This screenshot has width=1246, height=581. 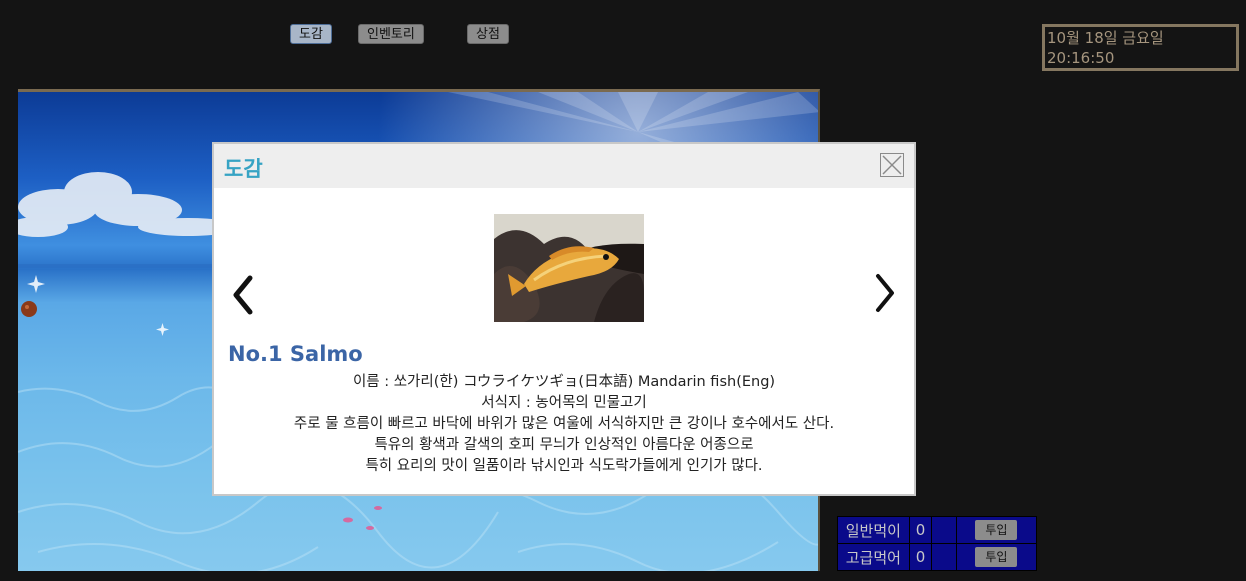 What do you see at coordinates (996, 557) in the screenshot?
I see `feed-premium-button: 투입` at bounding box center [996, 557].